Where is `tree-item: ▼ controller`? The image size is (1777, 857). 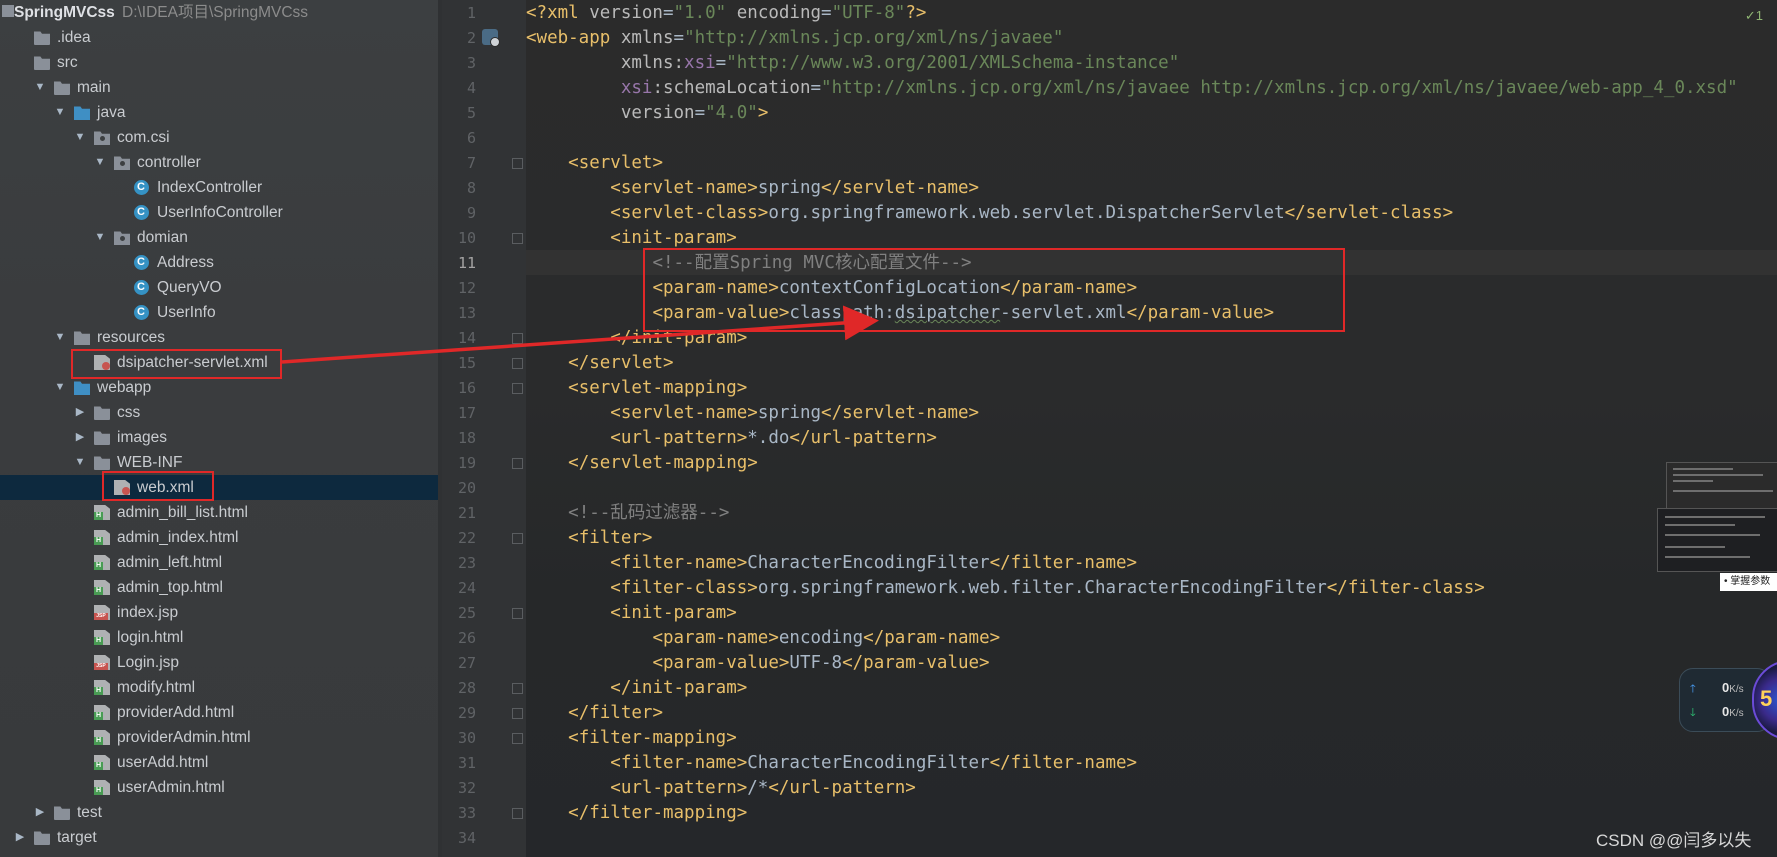
tree-item: ▼ controller is located at coordinates (219, 162).